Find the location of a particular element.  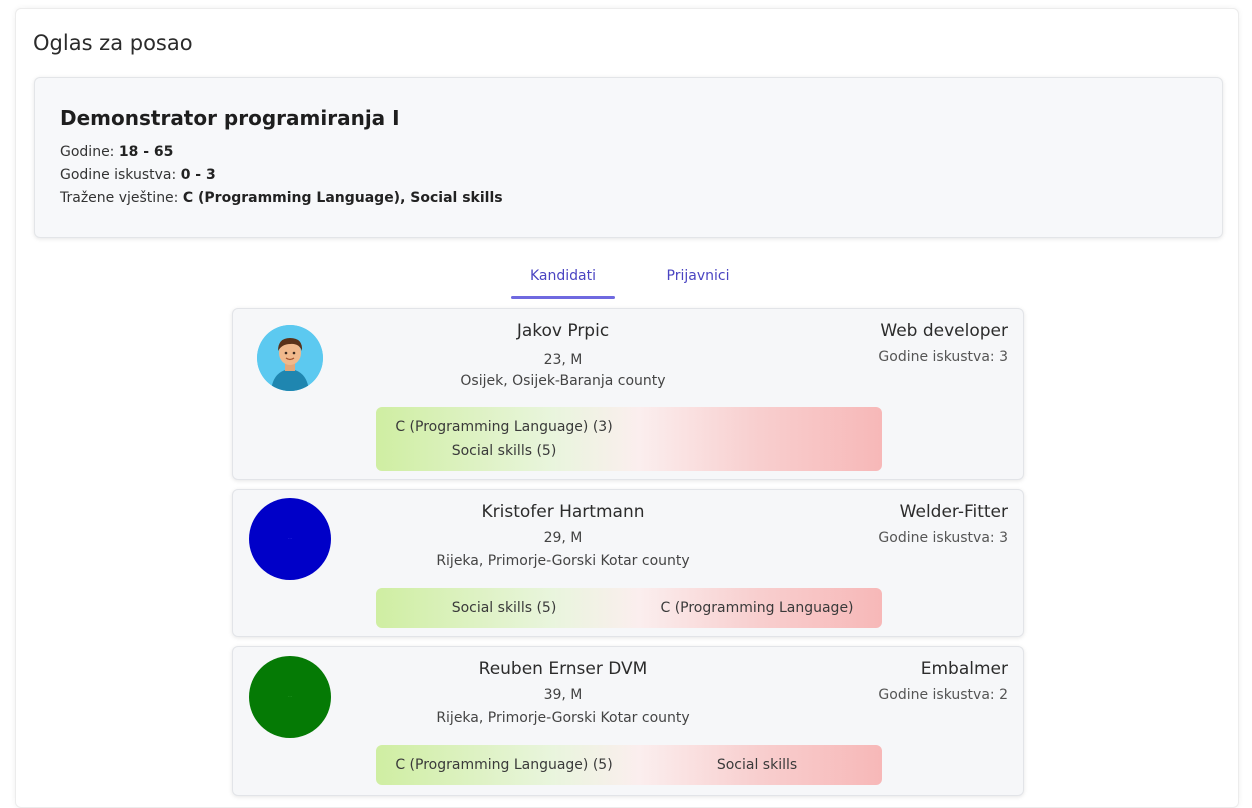

tab-prijavnici: Prijavnici is located at coordinates (698, 282).